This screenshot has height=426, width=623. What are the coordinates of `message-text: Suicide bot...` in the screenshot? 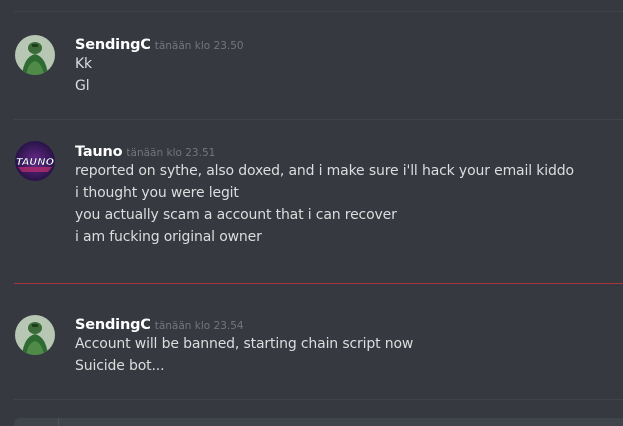 It's located at (120, 366).